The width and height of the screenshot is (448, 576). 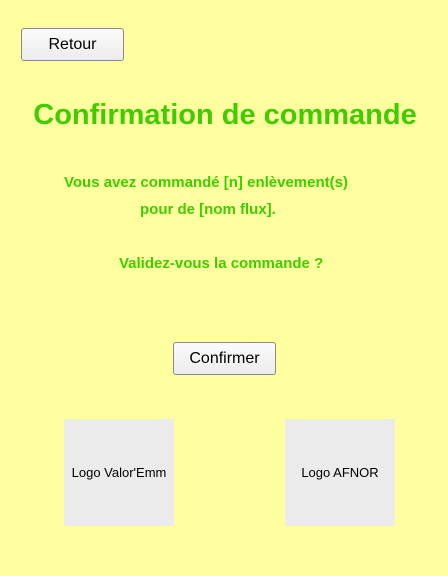 What do you see at coordinates (208, 209) in the screenshot?
I see `order-message-line2: pour de [nom flux].` at bounding box center [208, 209].